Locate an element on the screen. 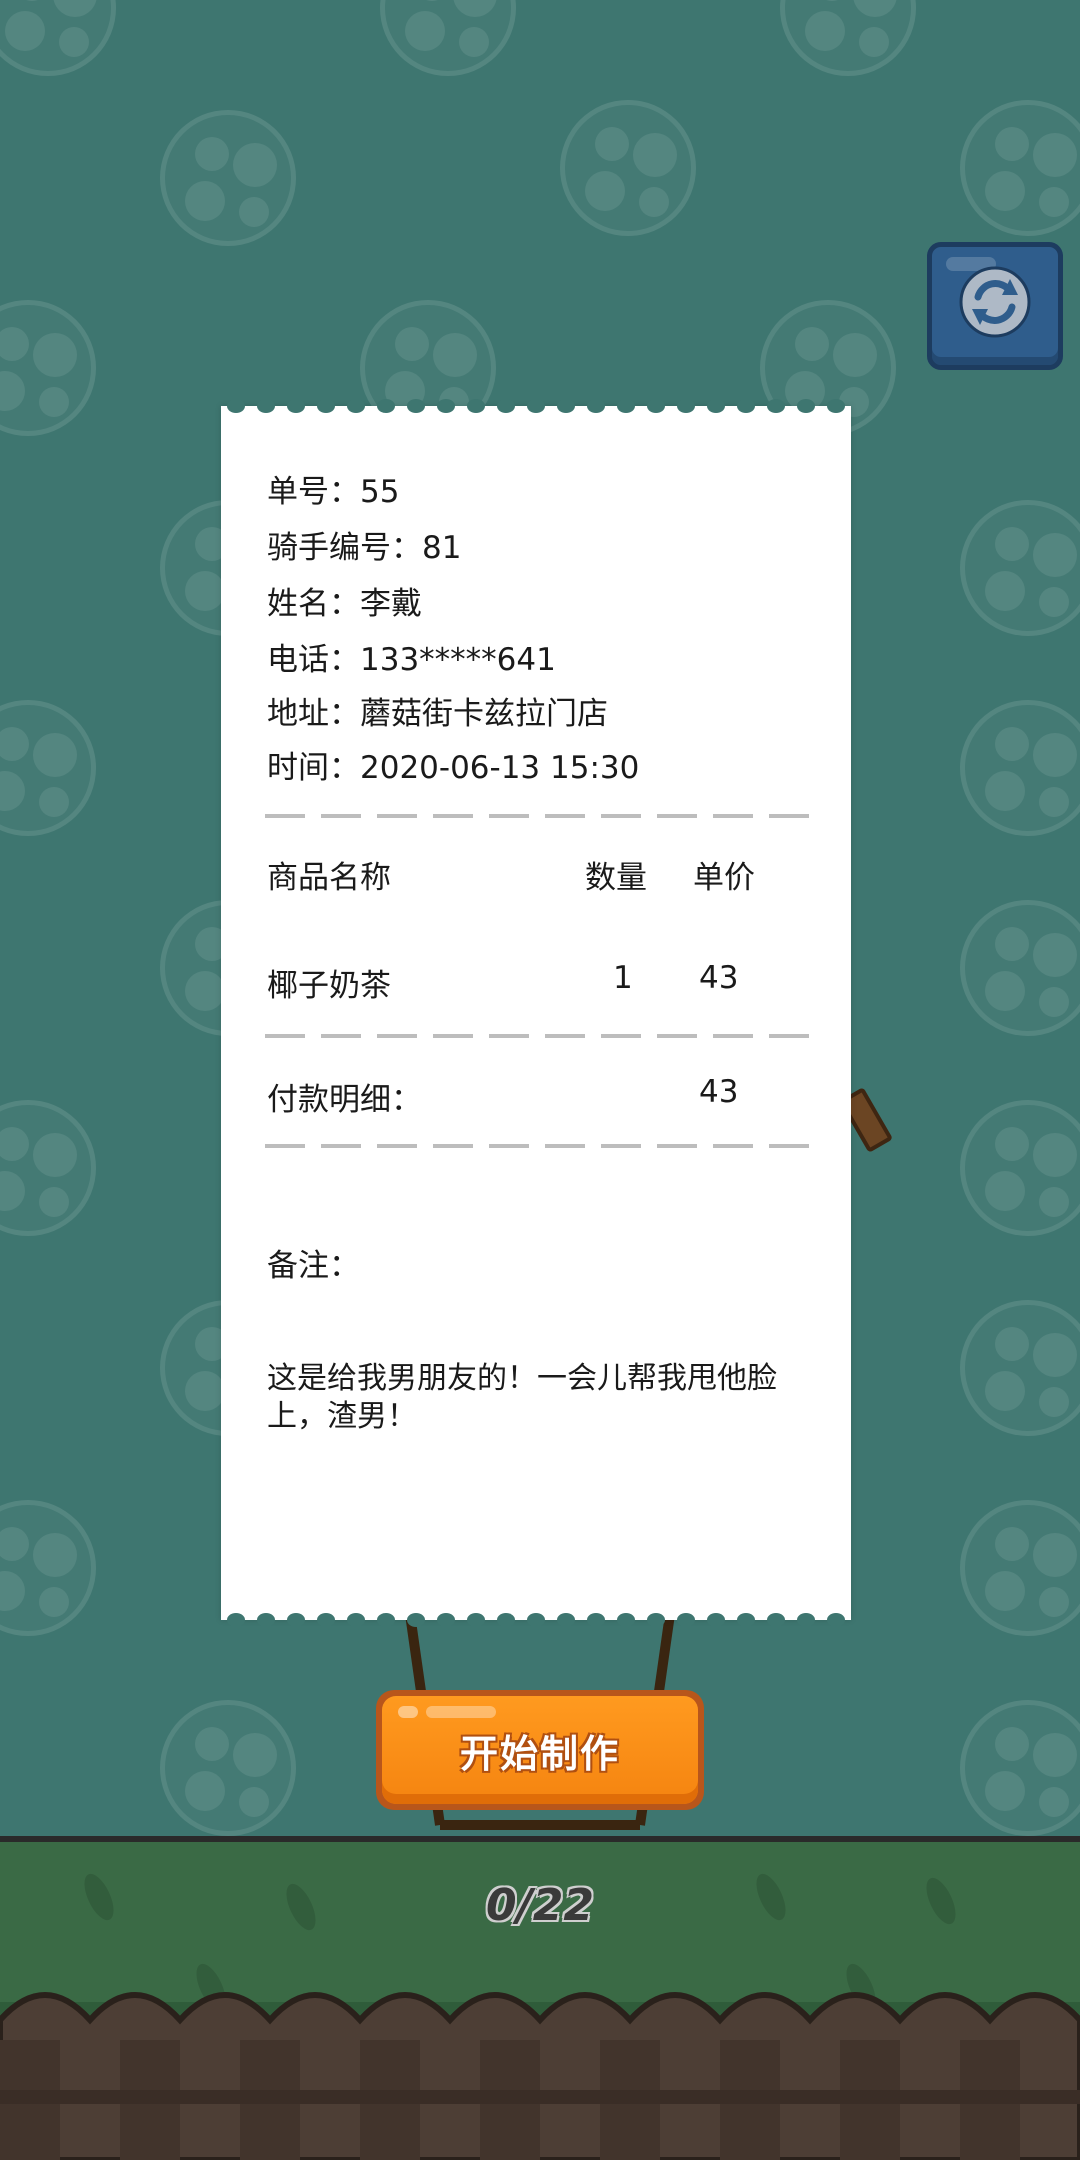 Image resolution: width=1080 pixels, height=2160 pixels. remark-text: 这是给我男朋友的！一会儿帮我甩他脸上，渣男！ is located at coordinates (522, 1397).